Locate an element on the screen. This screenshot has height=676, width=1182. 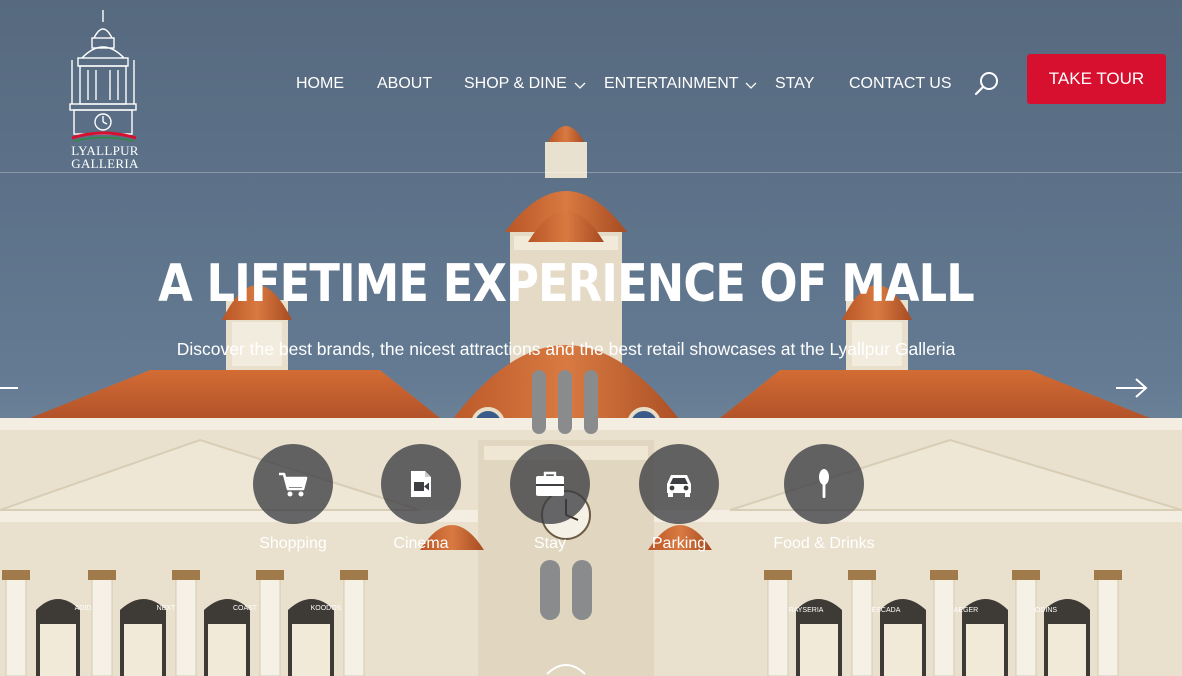
hero-title: A LIFETIME EXPERIENCE OF MALL is located at coordinates (566, 284).